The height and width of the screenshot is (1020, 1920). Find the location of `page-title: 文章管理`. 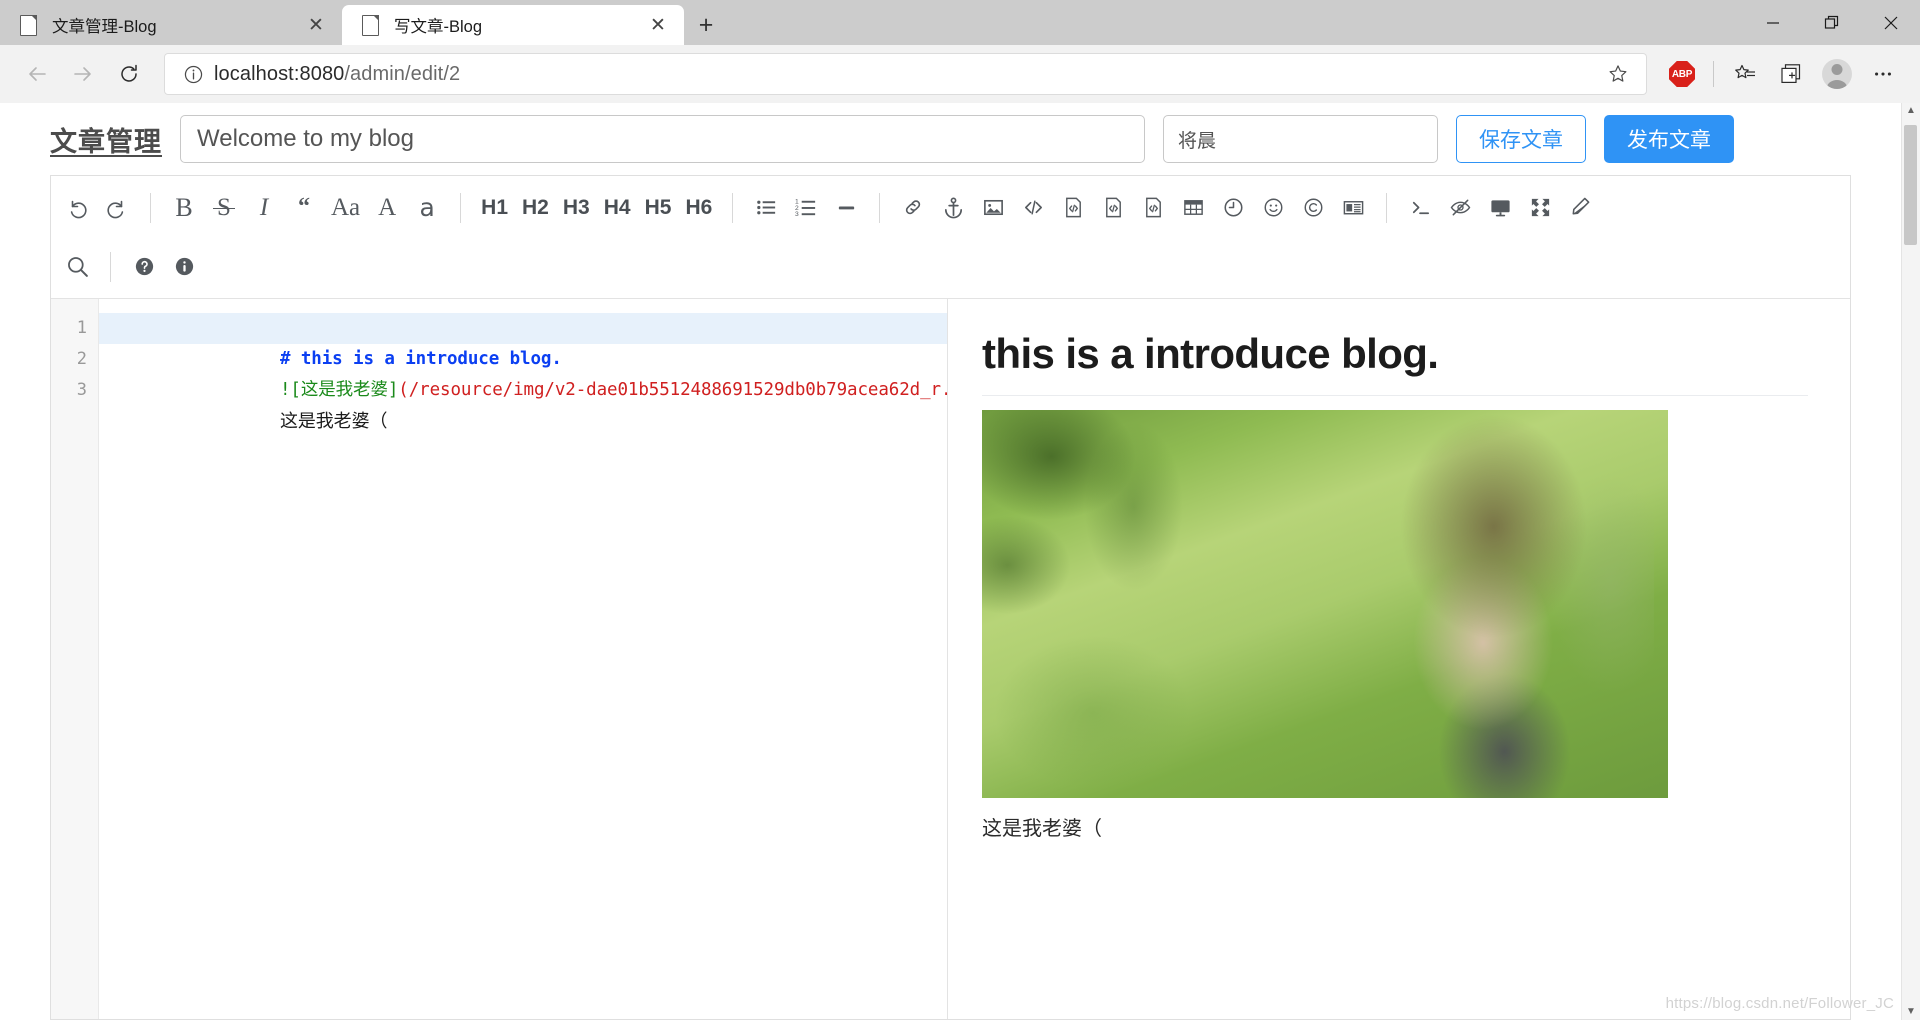

page-title: 文章管理 is located at coordinates (106, 139).